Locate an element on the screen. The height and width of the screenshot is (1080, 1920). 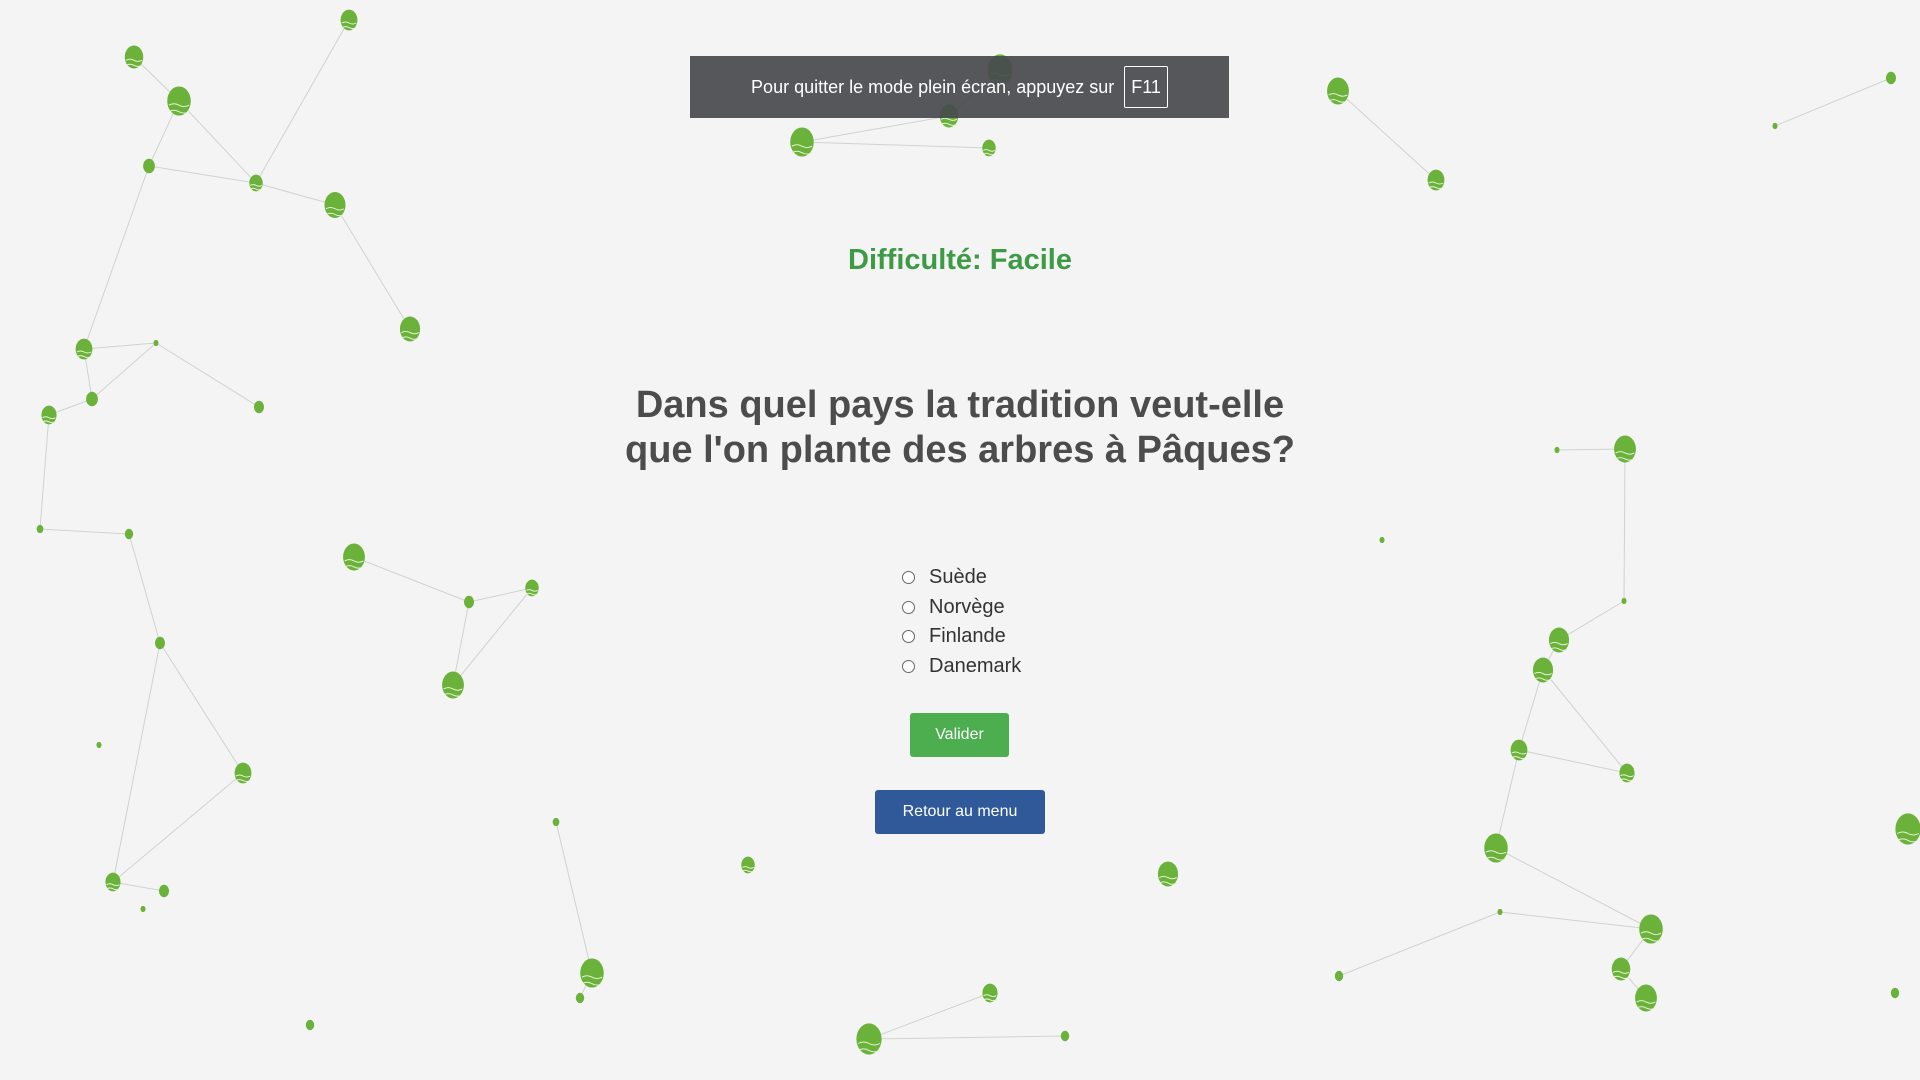
answer-label: Danemark is located at coordinates (975, 666).